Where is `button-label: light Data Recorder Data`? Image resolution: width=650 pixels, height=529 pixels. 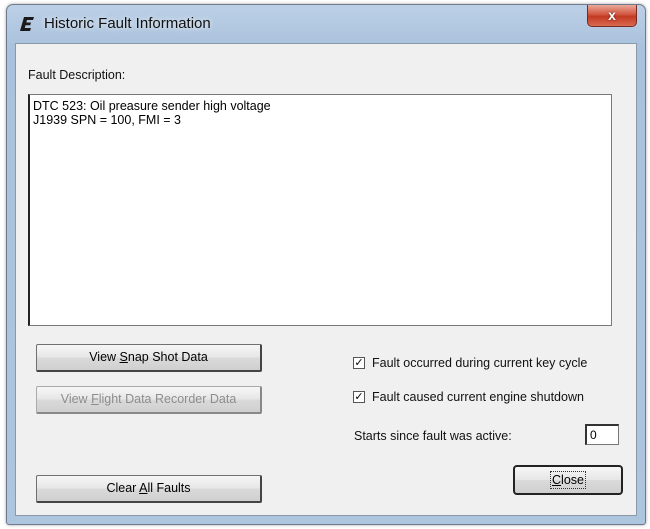
button-label: light Data Recorder Data is located at coordinates (167, 399).